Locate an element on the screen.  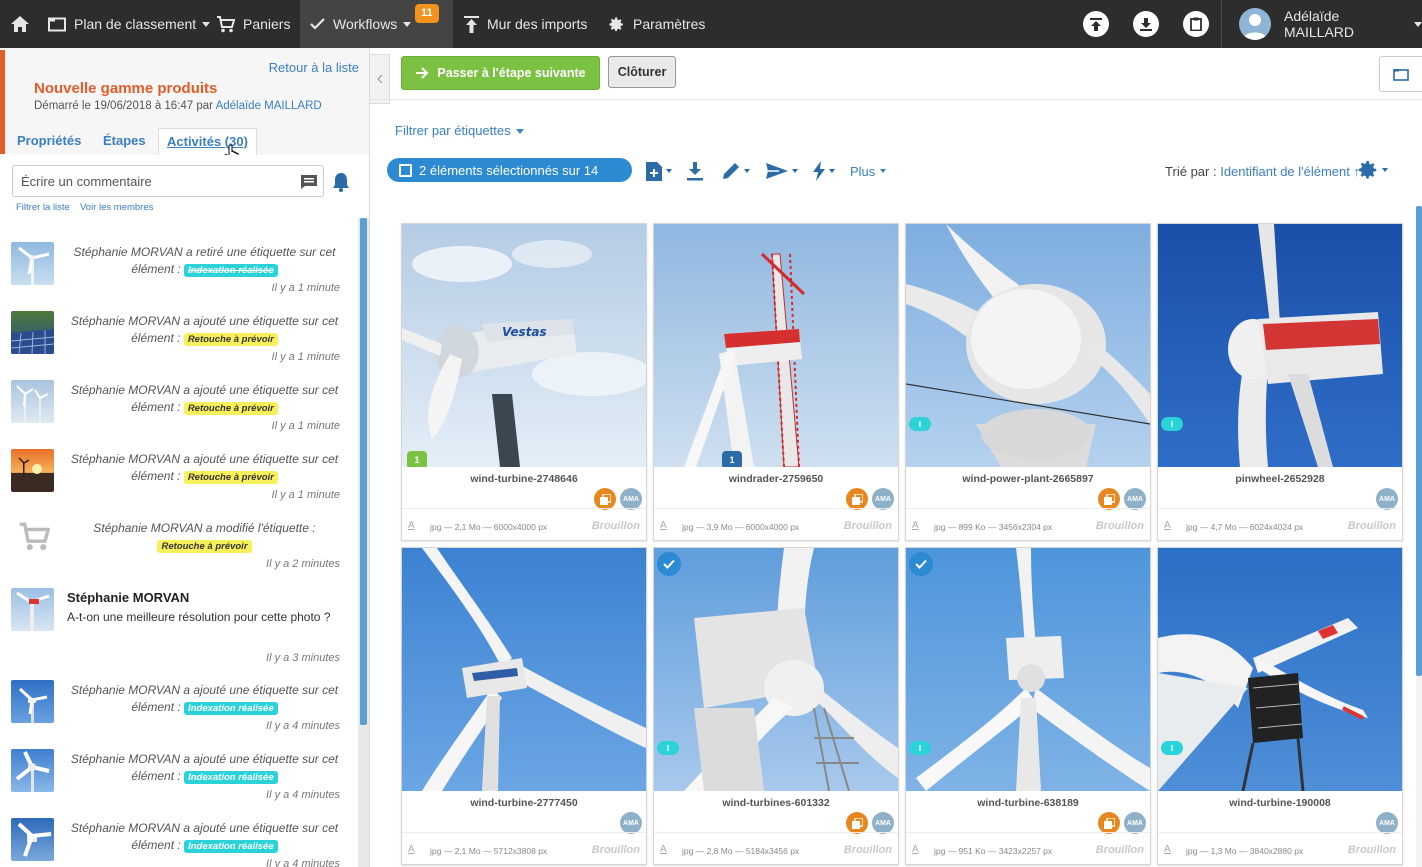
edit-button is located at coordinates (735, 171).